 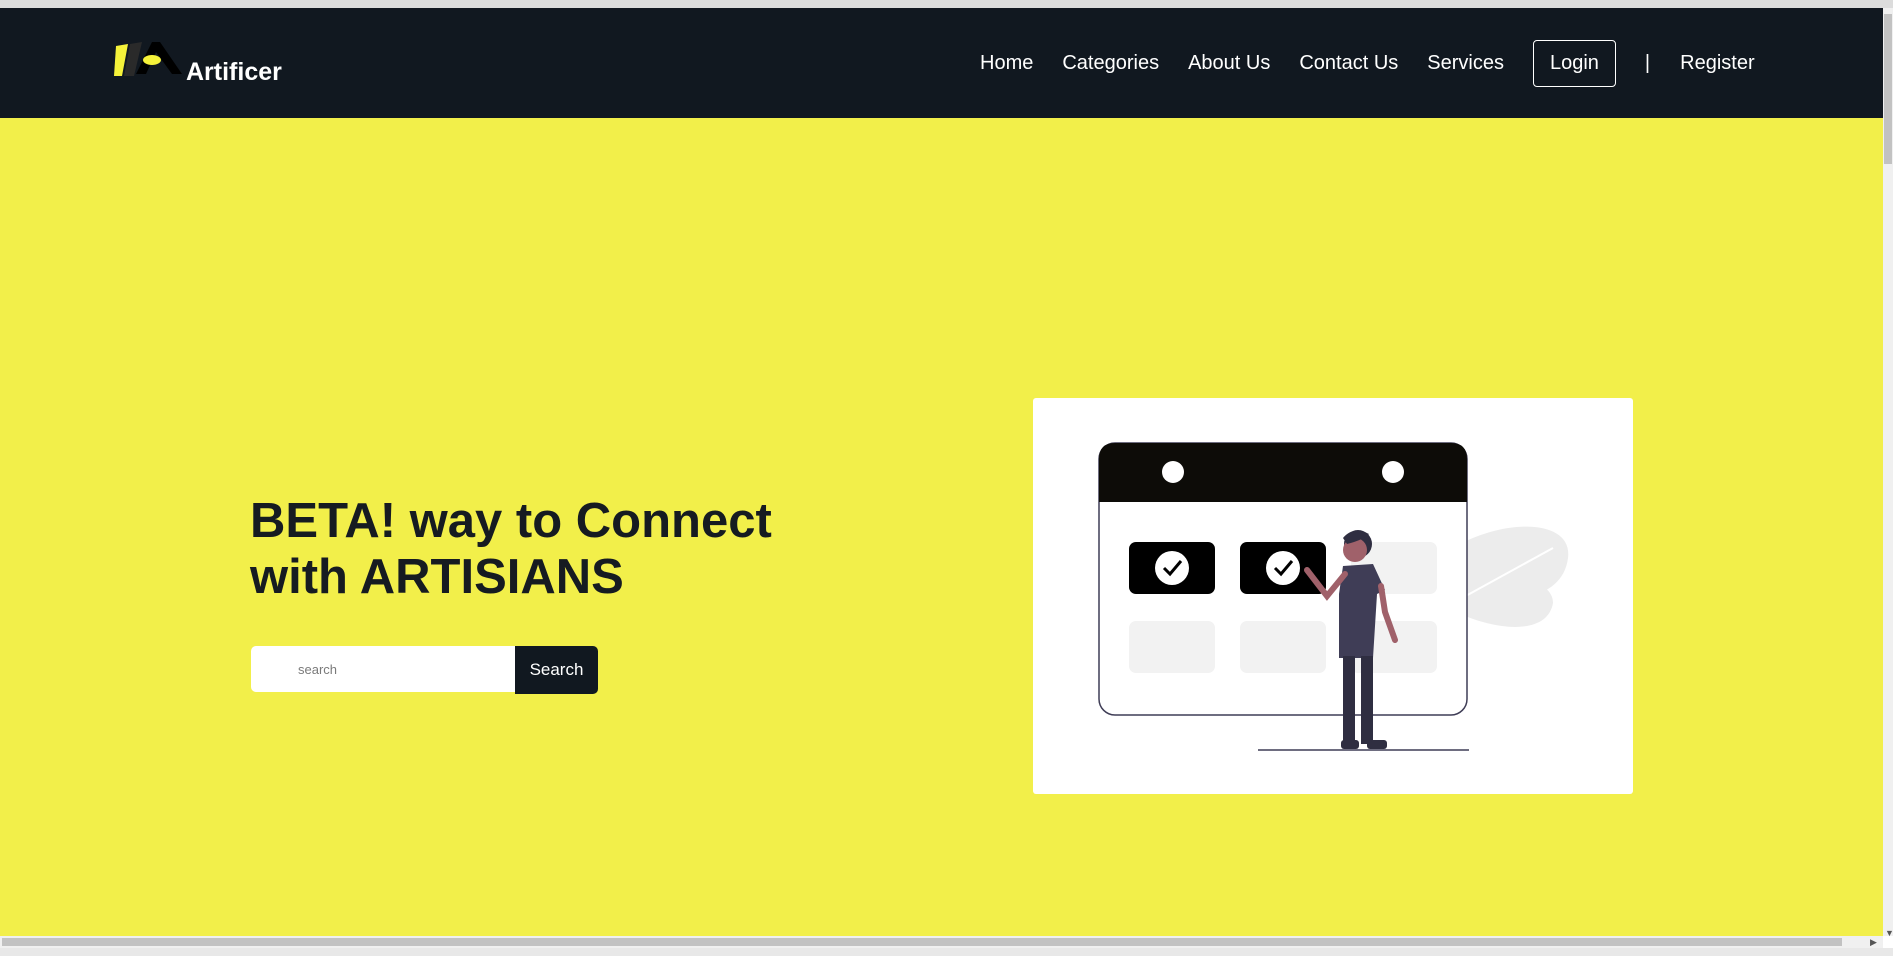 I want to click on search-input, so click(x=383, y=669).